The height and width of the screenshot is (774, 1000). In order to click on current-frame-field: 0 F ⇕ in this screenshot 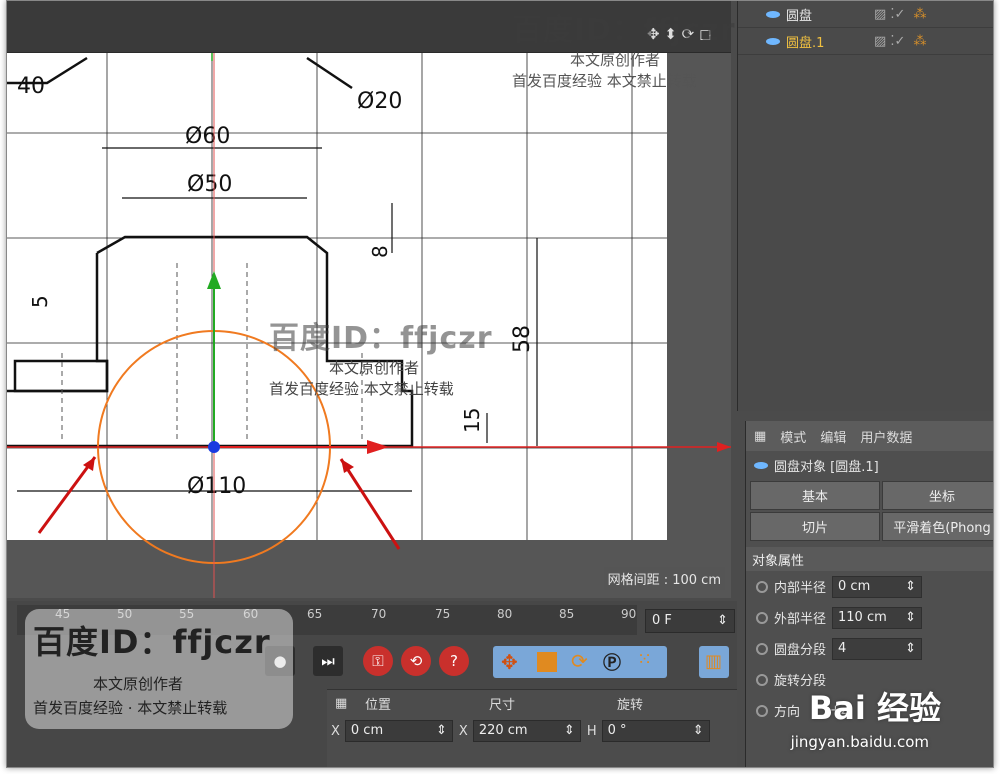, I will do `click(690, 621)`.